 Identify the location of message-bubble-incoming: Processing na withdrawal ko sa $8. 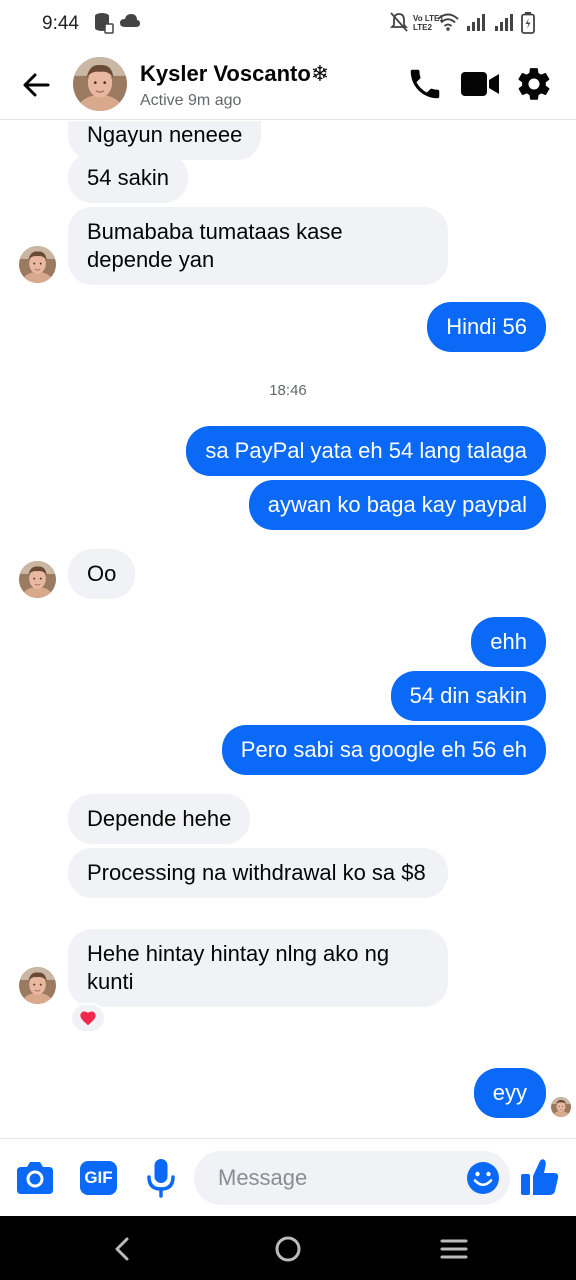
(258, 873).